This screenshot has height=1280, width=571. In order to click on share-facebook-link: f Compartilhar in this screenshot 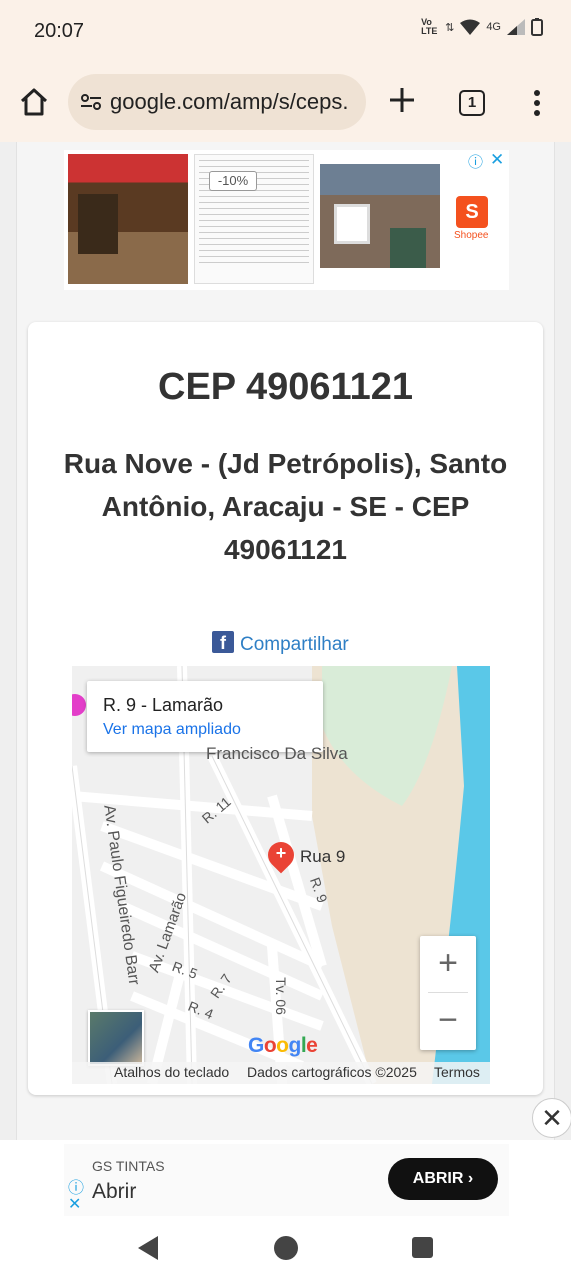, I will do `click(280, 642)`.